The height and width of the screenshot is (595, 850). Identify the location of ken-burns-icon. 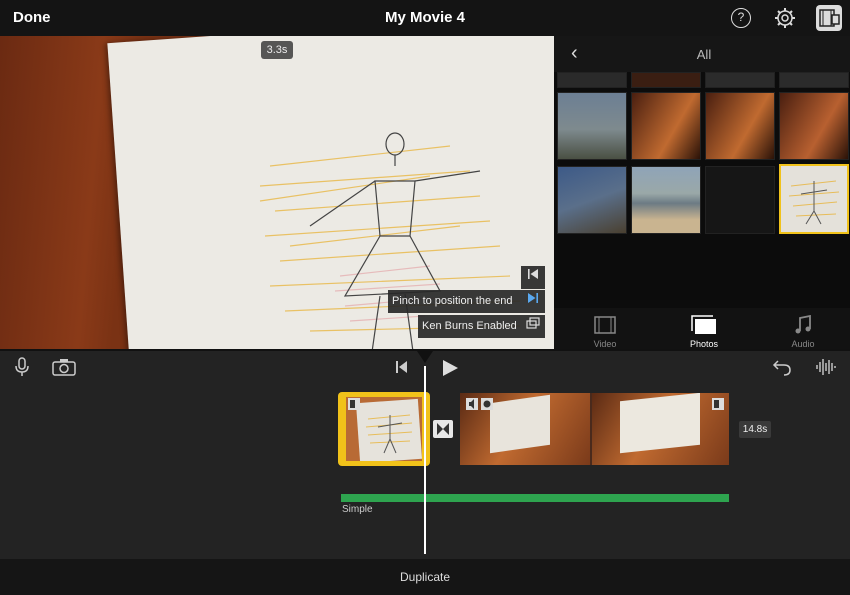
(533, 326).